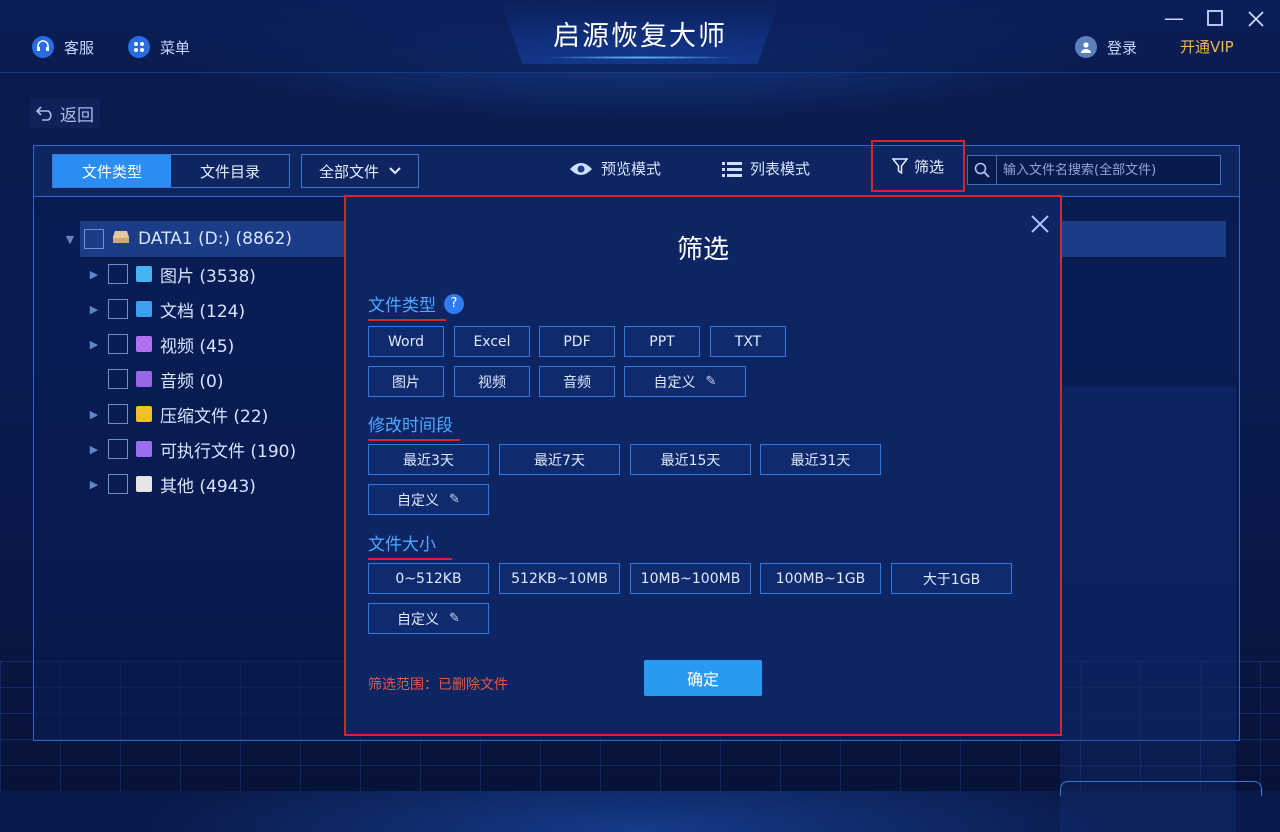  What do you see at coordinates (144, 274) in the screenshot?
I see `image-icon` at bounding box center [144, 274].